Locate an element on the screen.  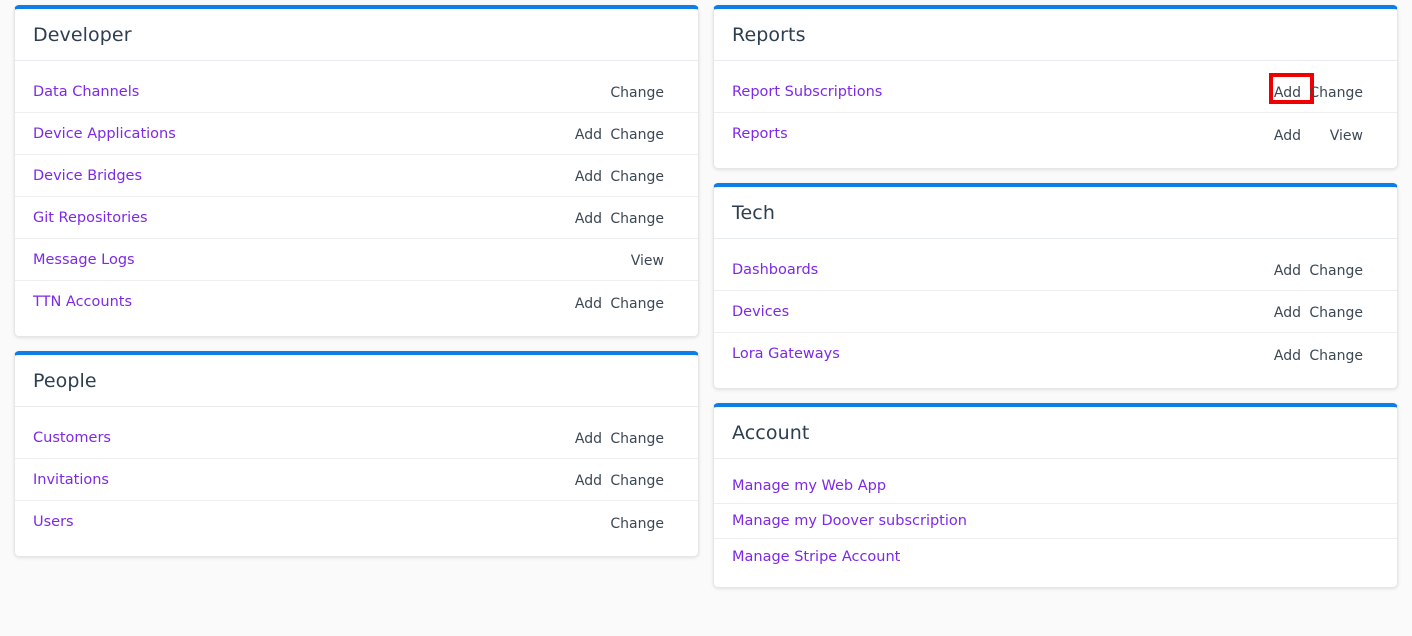
table-row: Device Applications Add Change is located at coordinates (356, 134).